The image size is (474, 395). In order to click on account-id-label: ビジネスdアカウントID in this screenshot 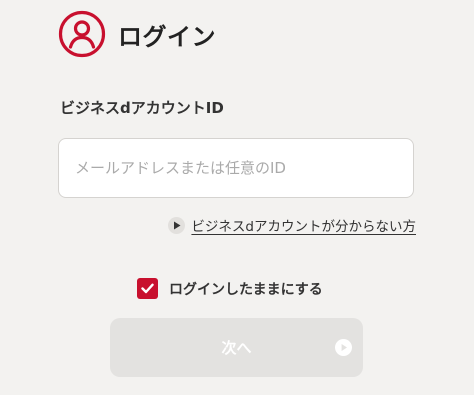, I will do `click(142, 108)`.